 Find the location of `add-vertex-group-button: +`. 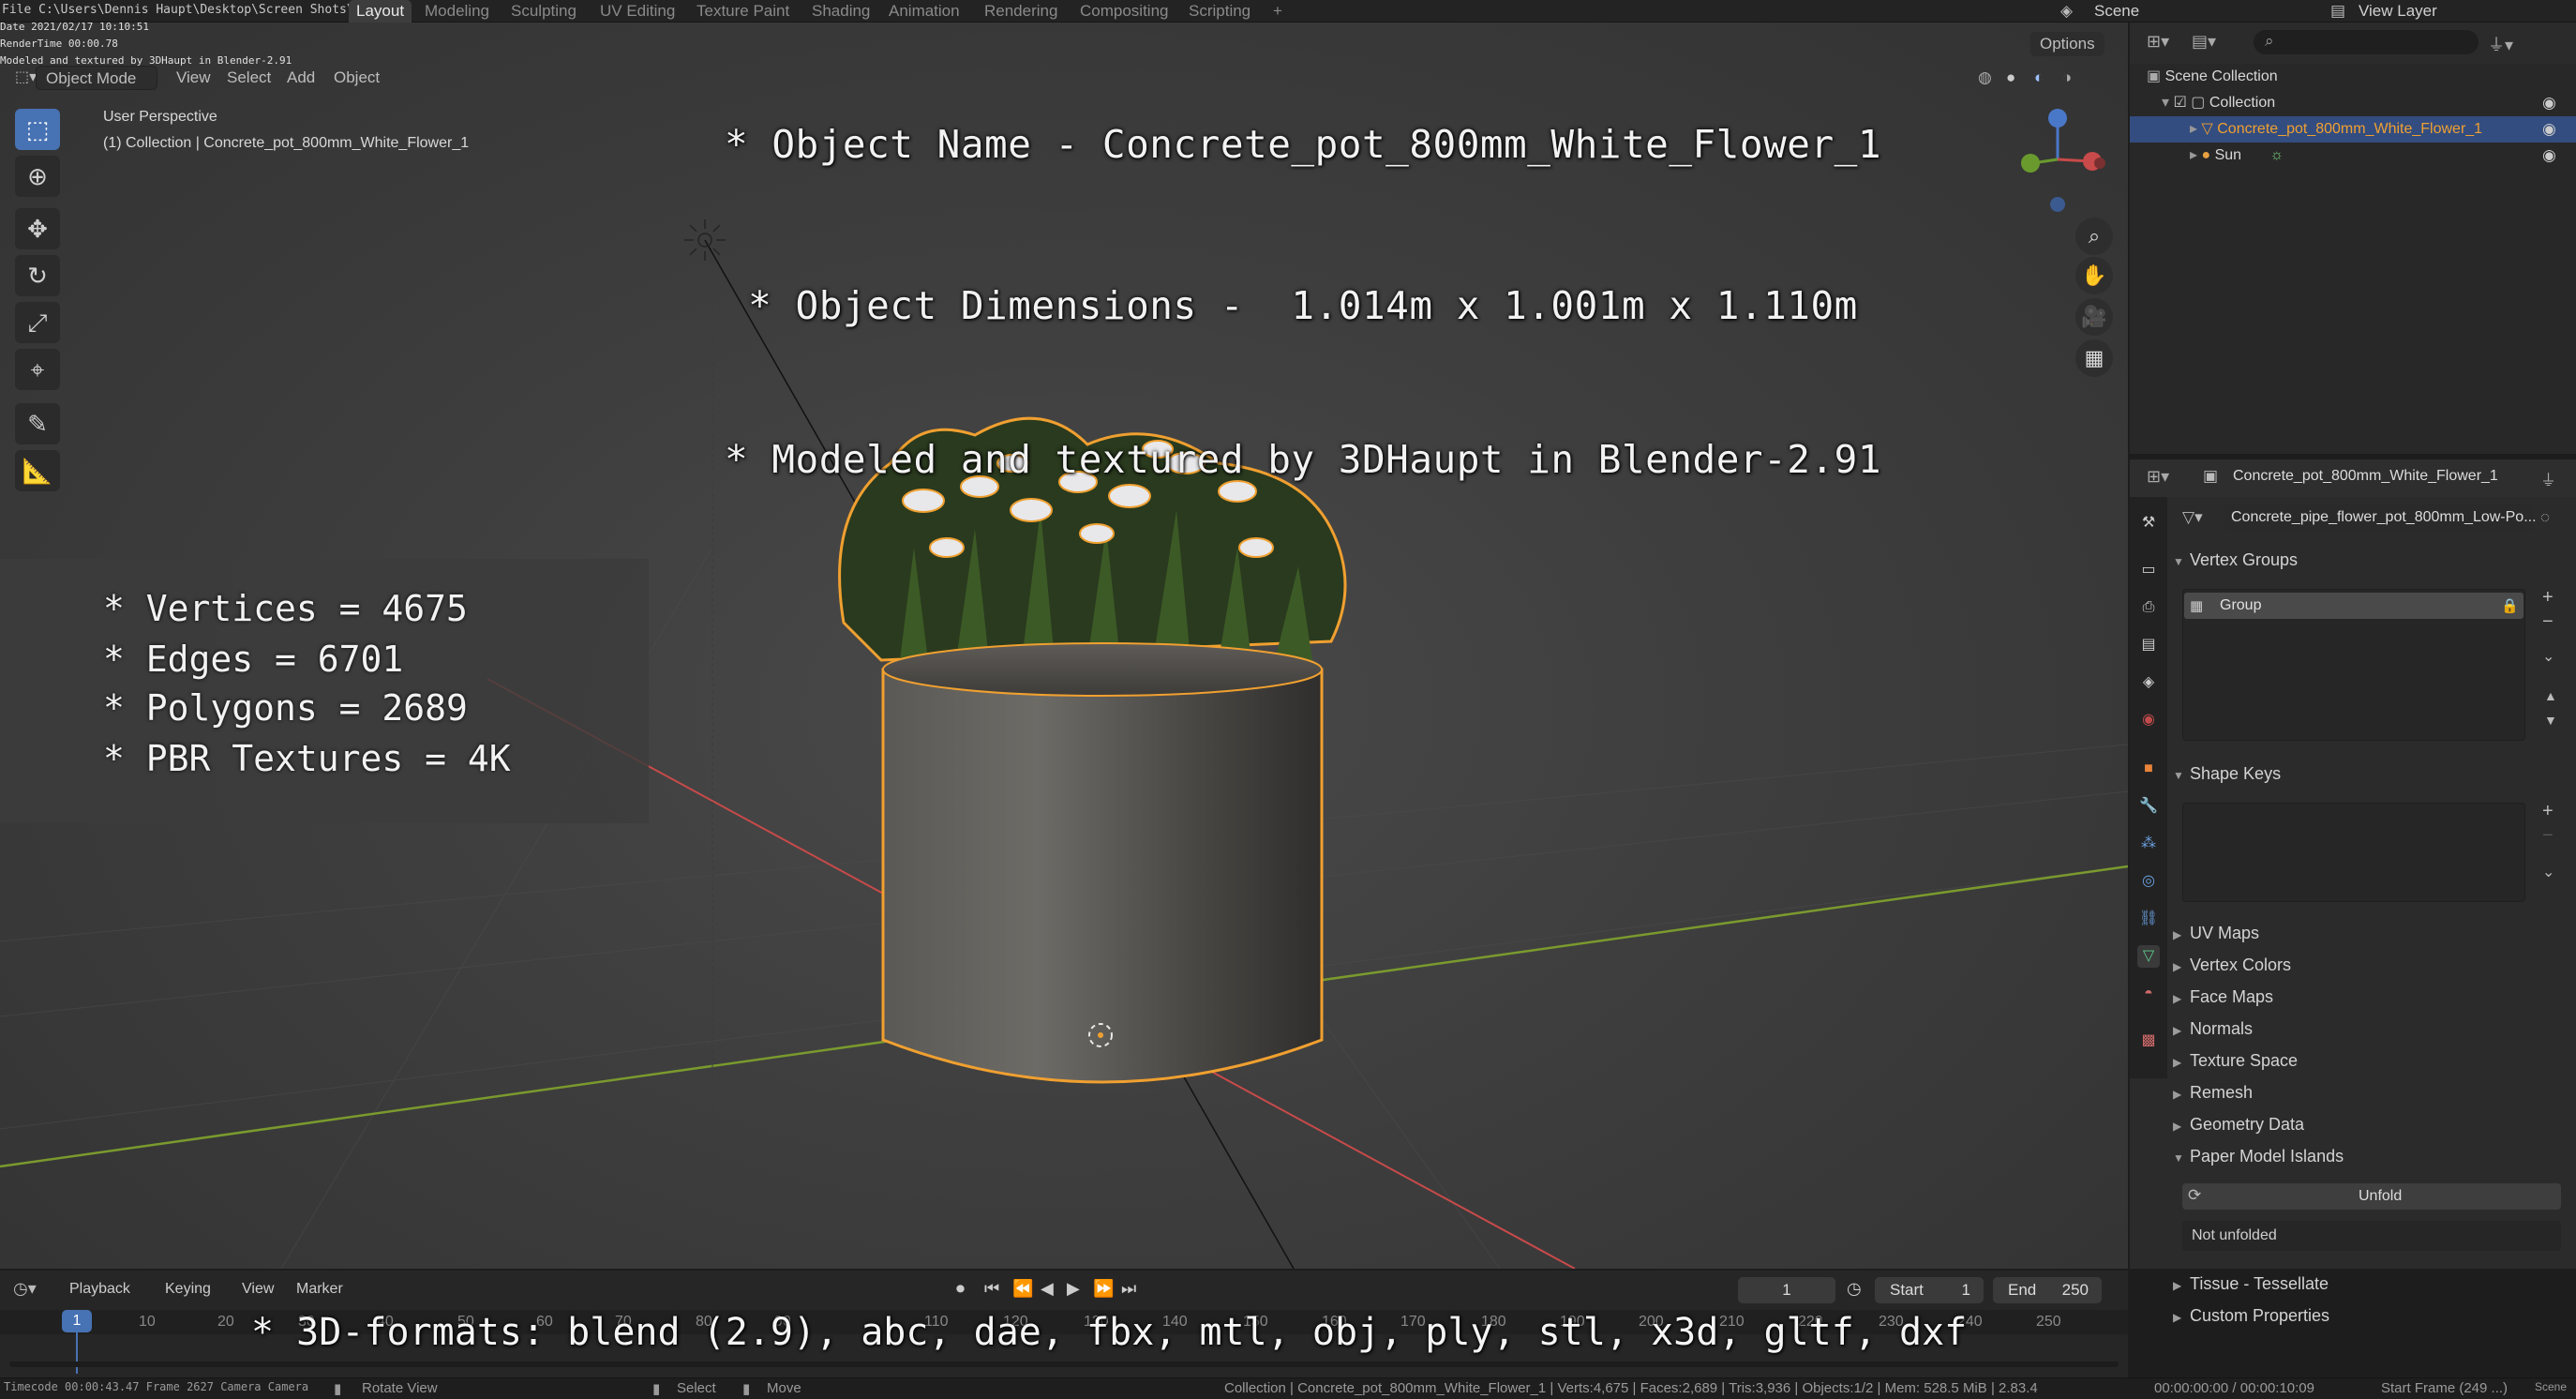

add-vertex-group-button: + is located at coordinates (2548, 598).